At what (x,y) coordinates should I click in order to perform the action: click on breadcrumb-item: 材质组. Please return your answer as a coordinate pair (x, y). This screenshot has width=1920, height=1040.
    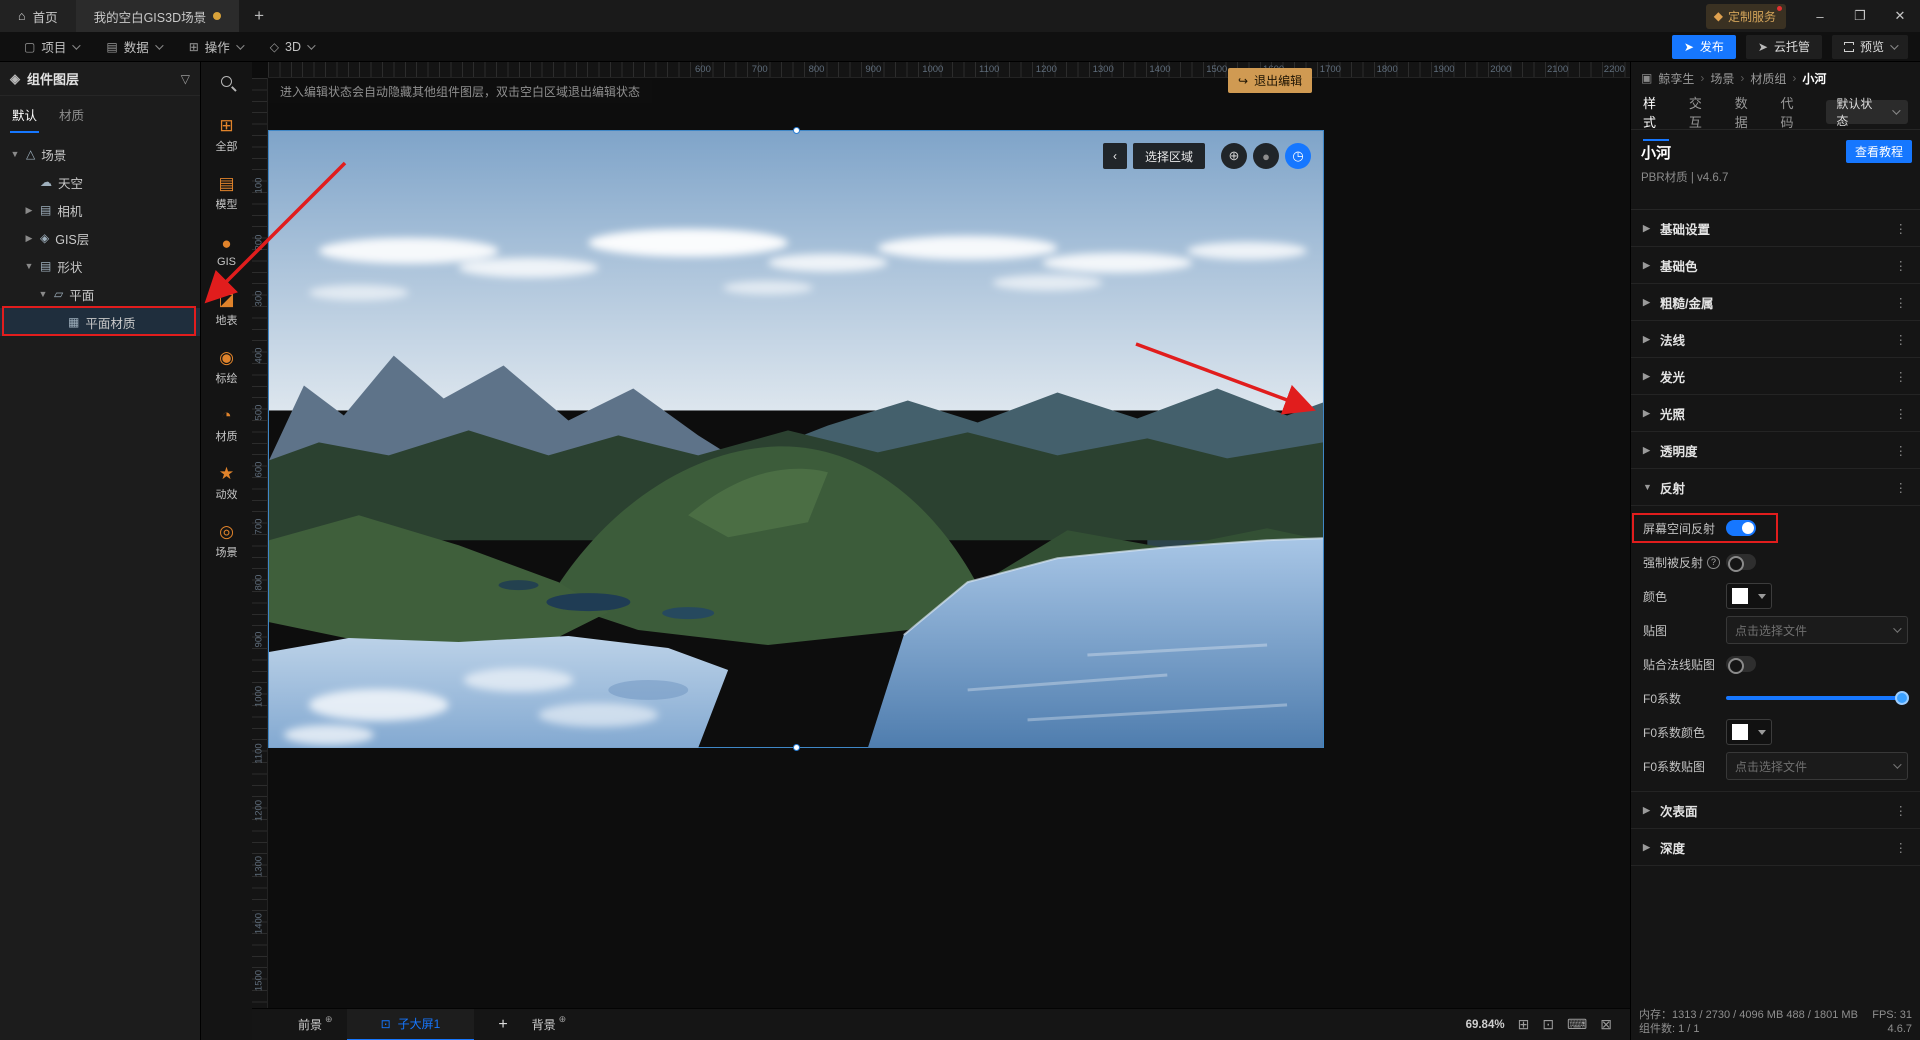
    Looking at the image, I should click on (1768, 78).